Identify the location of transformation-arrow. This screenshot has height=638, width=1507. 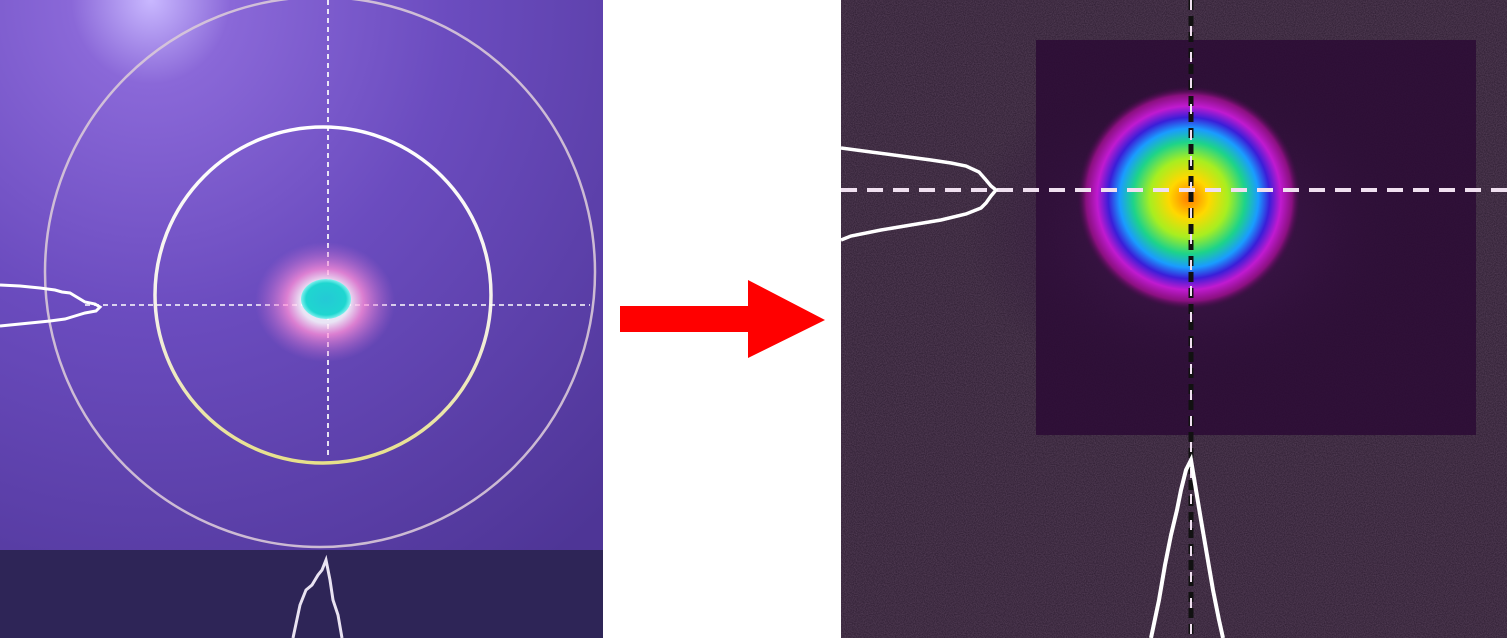
(722, 320).